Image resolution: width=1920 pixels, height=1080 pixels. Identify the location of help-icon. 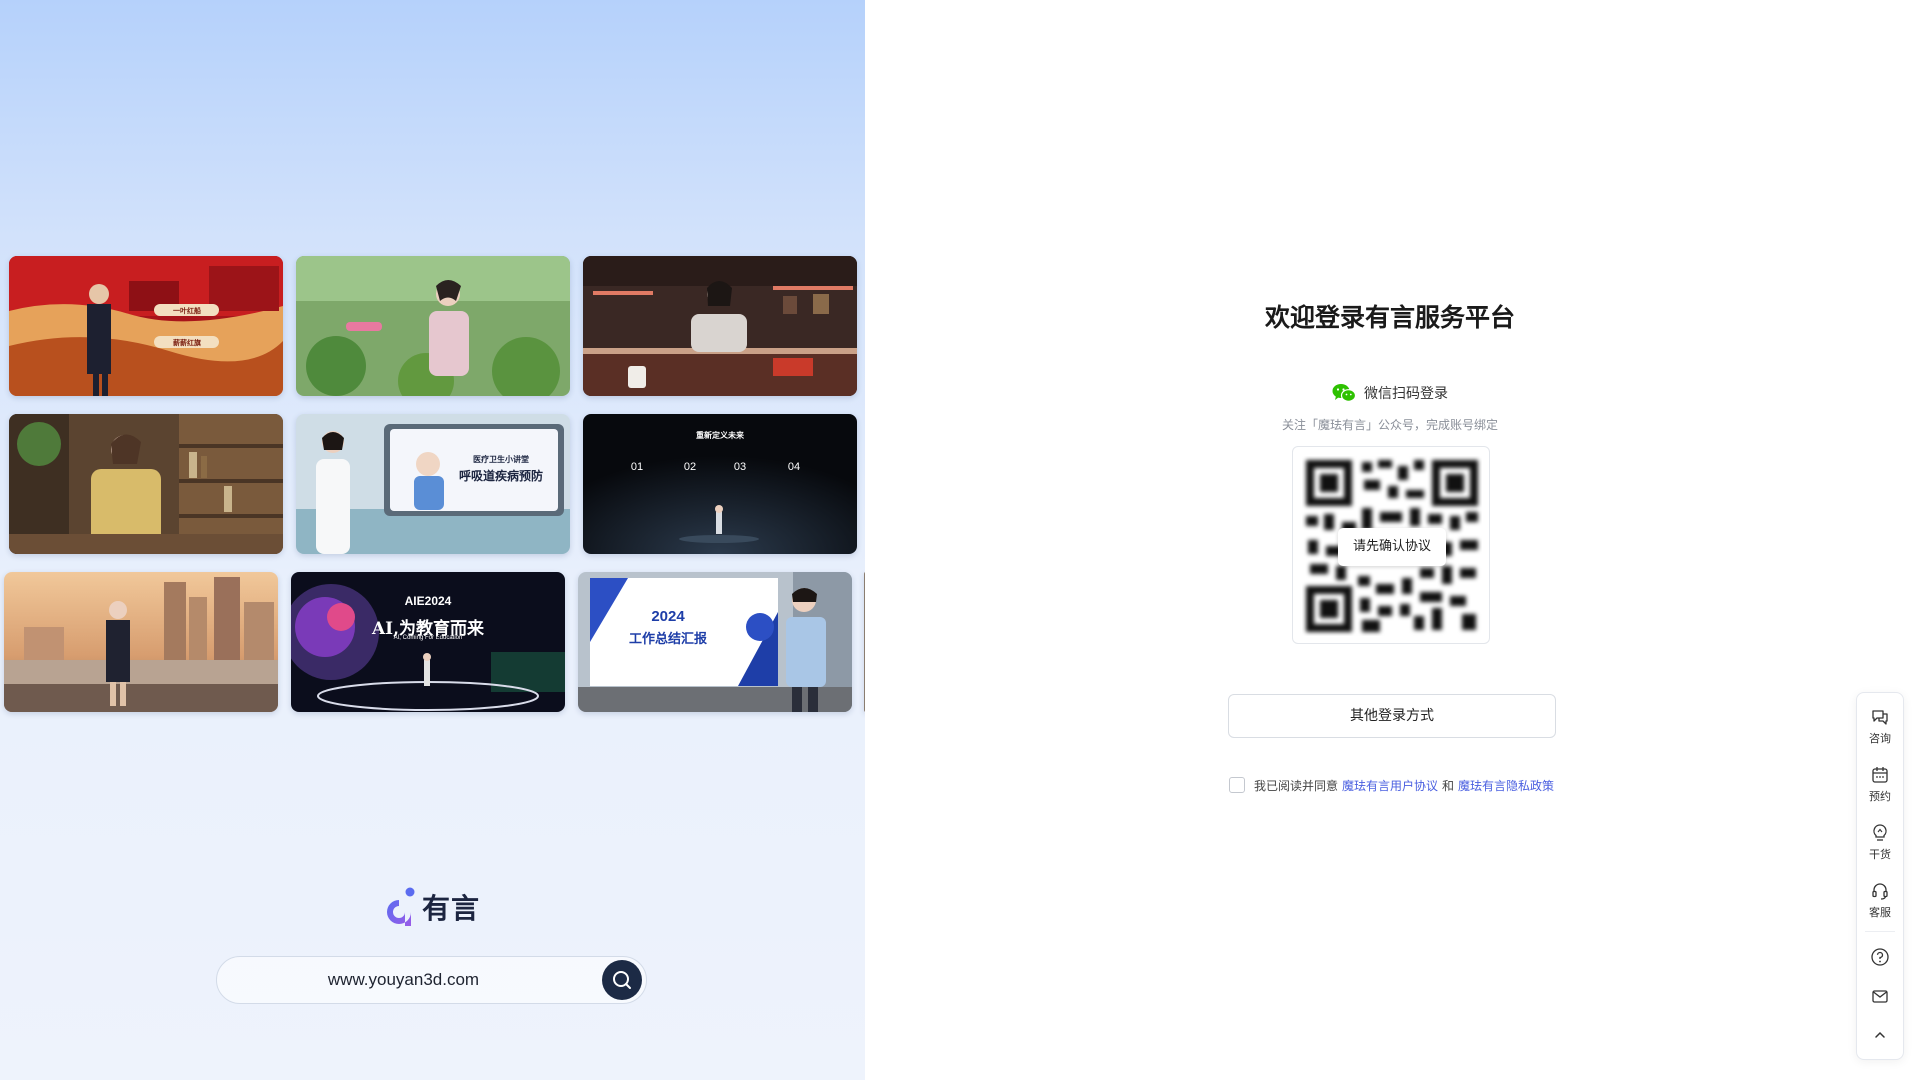
(1880, 957).